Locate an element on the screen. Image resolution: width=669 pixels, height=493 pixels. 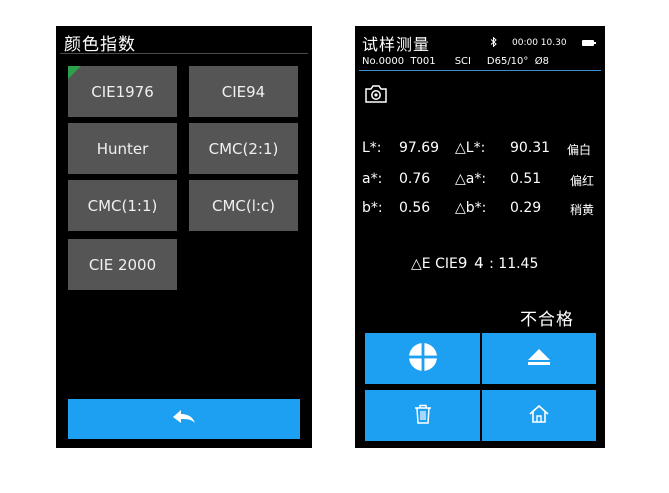
delta-e-value: : 11.45 is located at coordinates (514, 264).